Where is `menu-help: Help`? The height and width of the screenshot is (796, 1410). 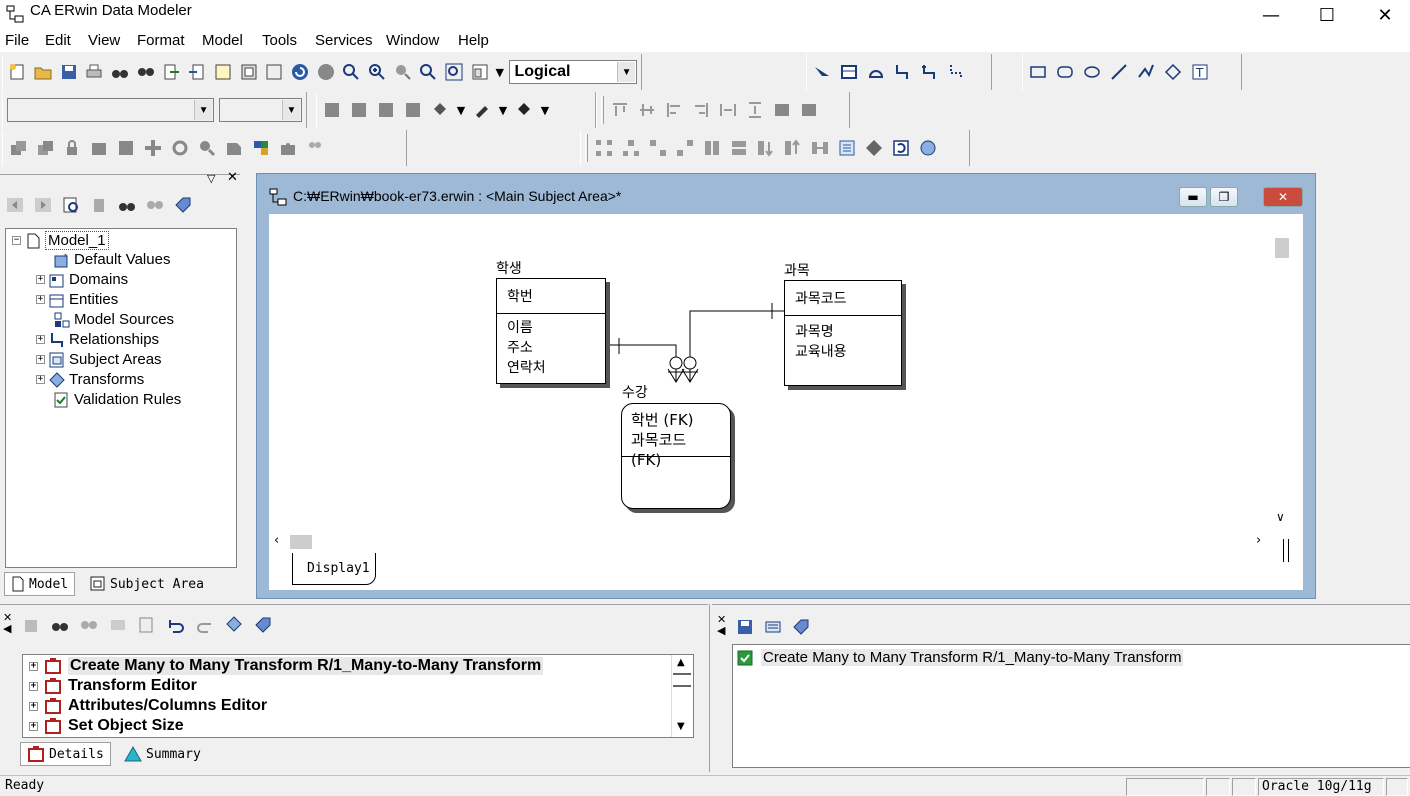 menu-help: Help is located at coordinates (473, 40).